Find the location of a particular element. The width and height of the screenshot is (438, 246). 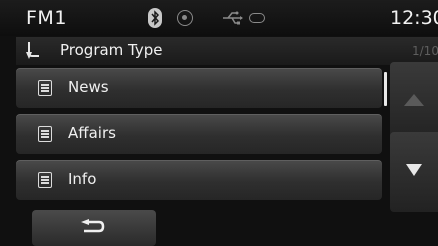

back-arrow-icon is located at coordinates (32, 50).